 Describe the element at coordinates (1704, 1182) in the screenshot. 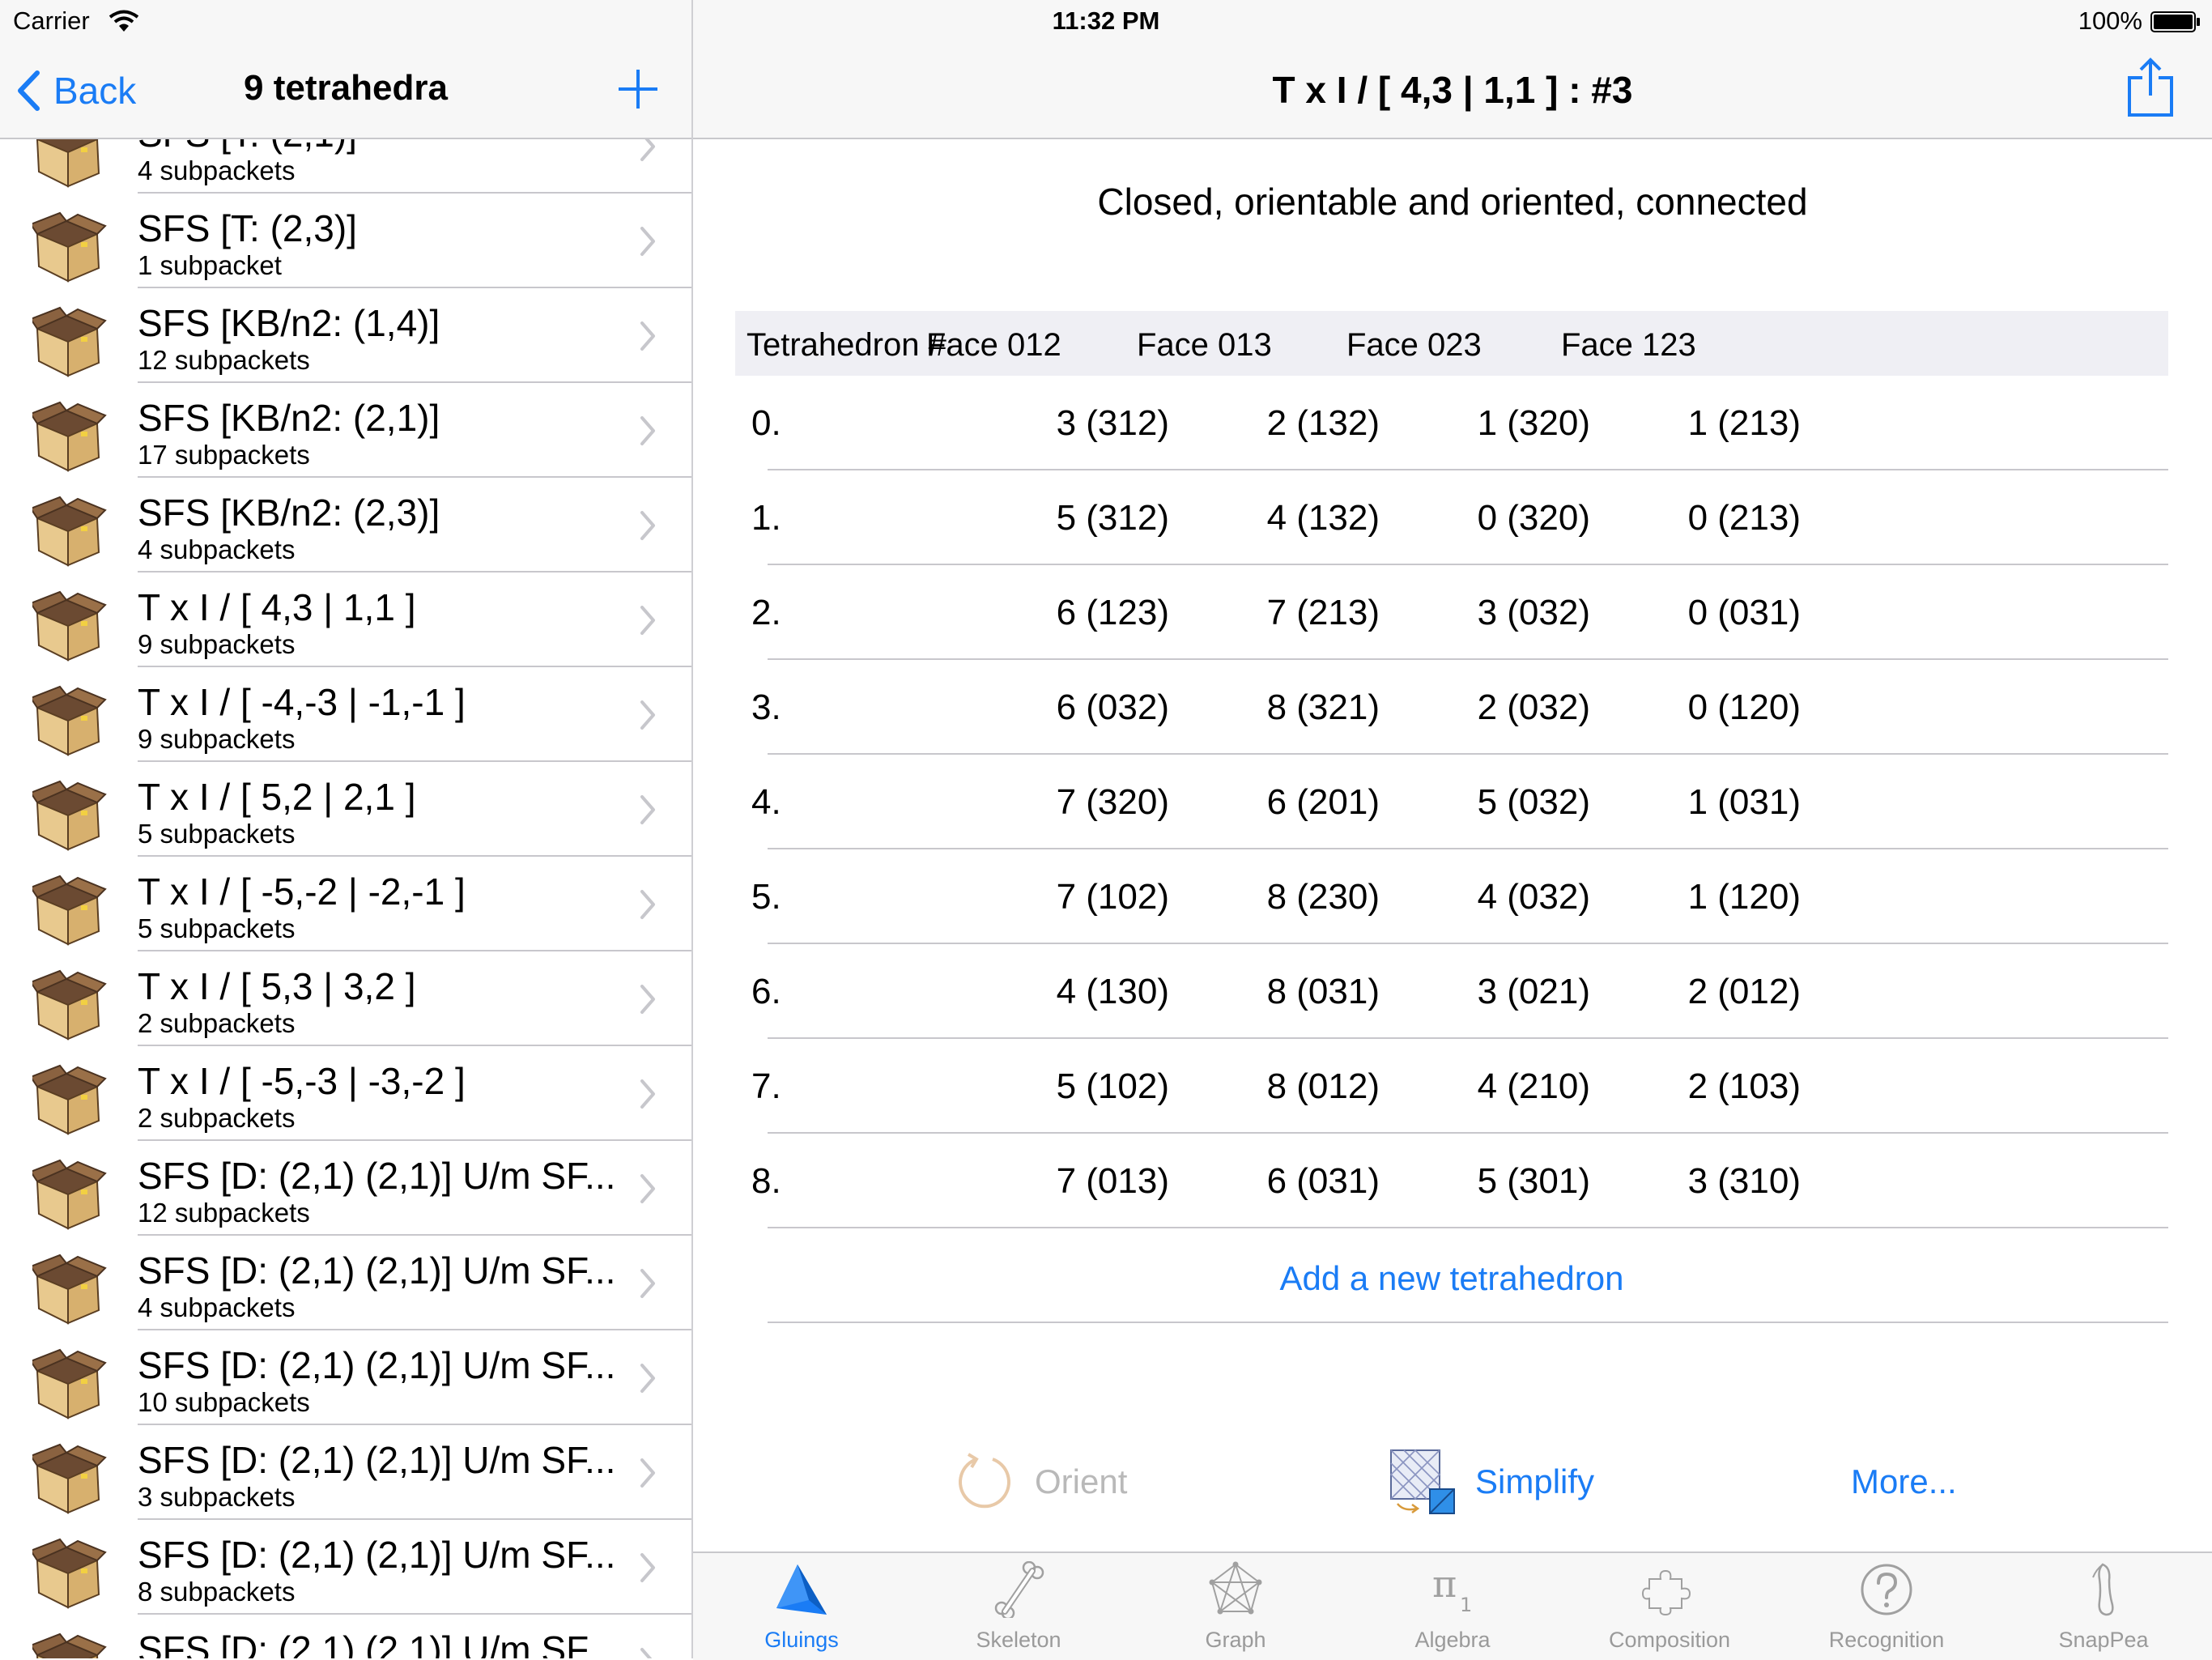

I see `face-gluing-cell: 3 (310)` at that location.